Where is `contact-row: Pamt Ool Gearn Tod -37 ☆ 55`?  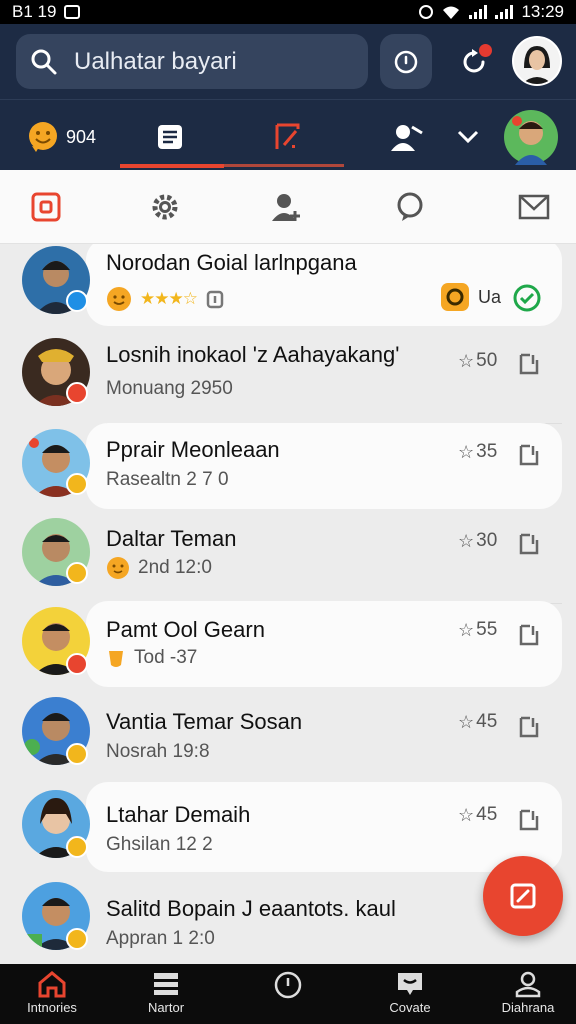
contact-row: Pamt Ool Gearn Tod -37 ☆ 55 is located at coordinates (288, 645).